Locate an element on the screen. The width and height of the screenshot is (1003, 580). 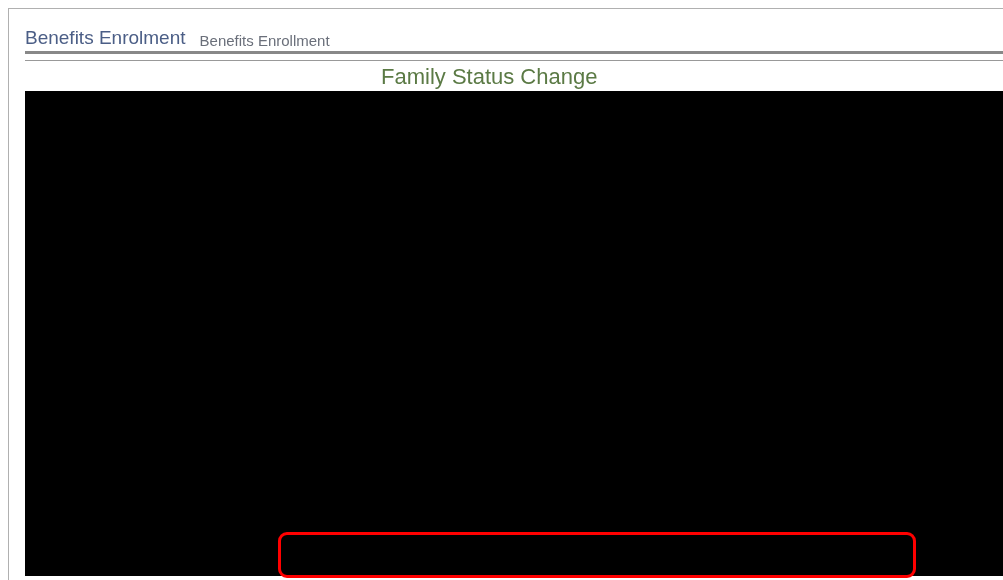
page-subtitle: Benefits Enrollment is located at coordinates (264, 40).